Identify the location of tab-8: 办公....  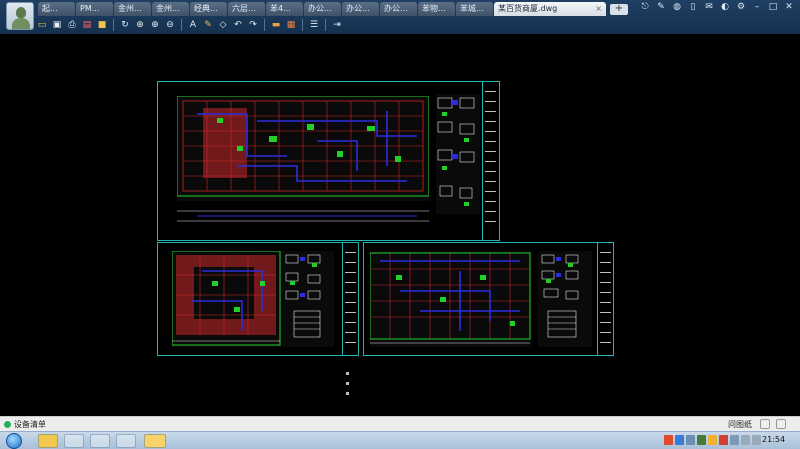
(322, 9).